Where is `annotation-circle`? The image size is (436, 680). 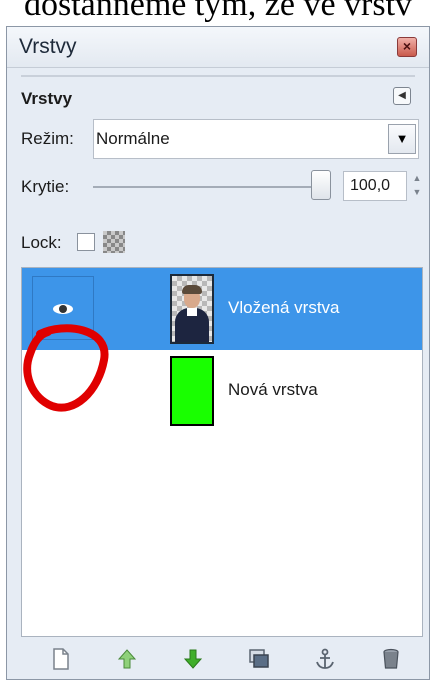 annotation-circle is located at coordinates (66, 368).